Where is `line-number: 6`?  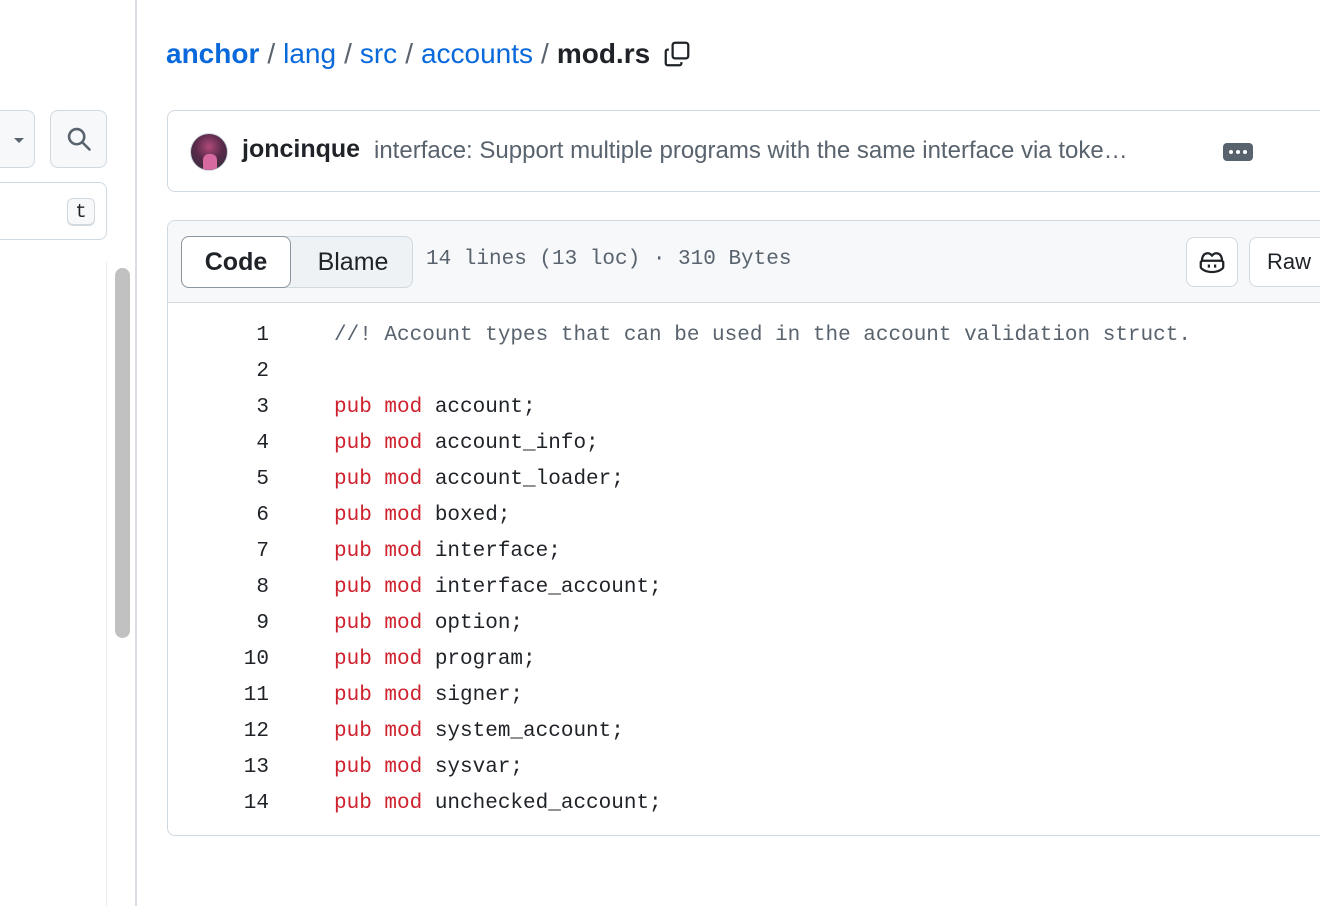 line-number: 6 is located at coordinates (218, 516).